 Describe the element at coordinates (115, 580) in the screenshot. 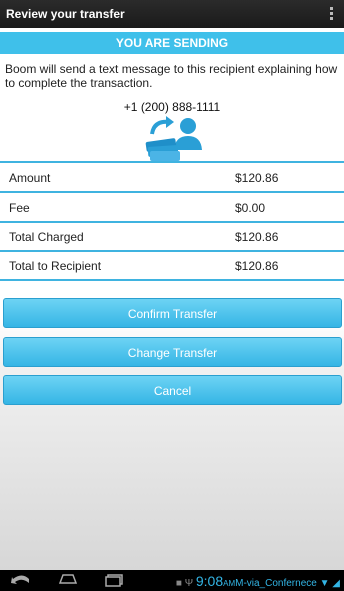

I see `recent-apps-icon` at that location.